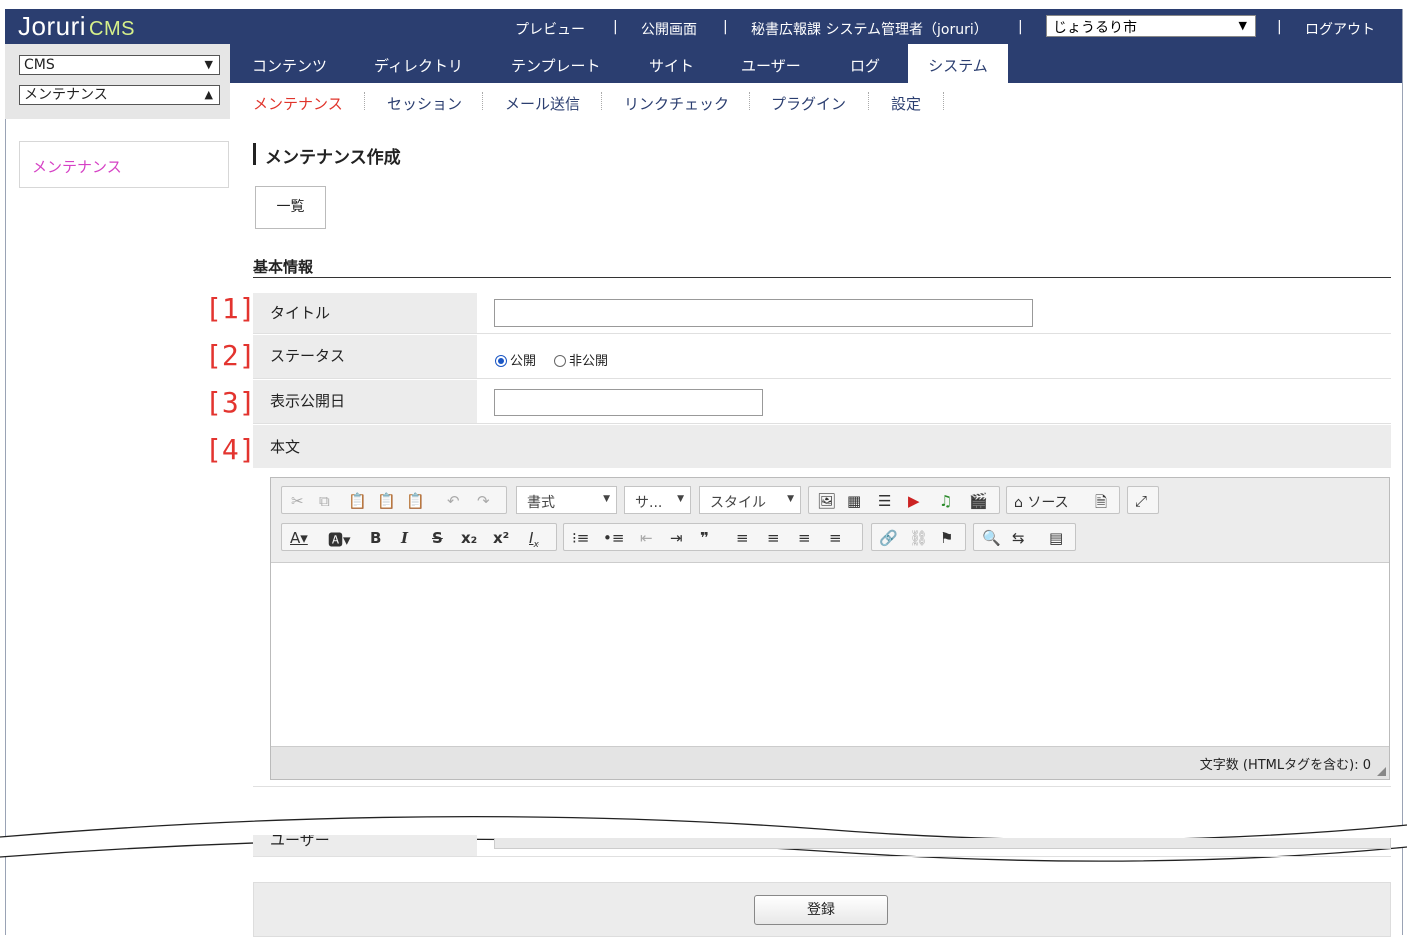 Image resolution: width=1407 pixels, height=937 pixels. What do you see at coordinates (906, 103) in the screenshot?
I see `subtab-settings: 設定` at bounding box center [906, 103].